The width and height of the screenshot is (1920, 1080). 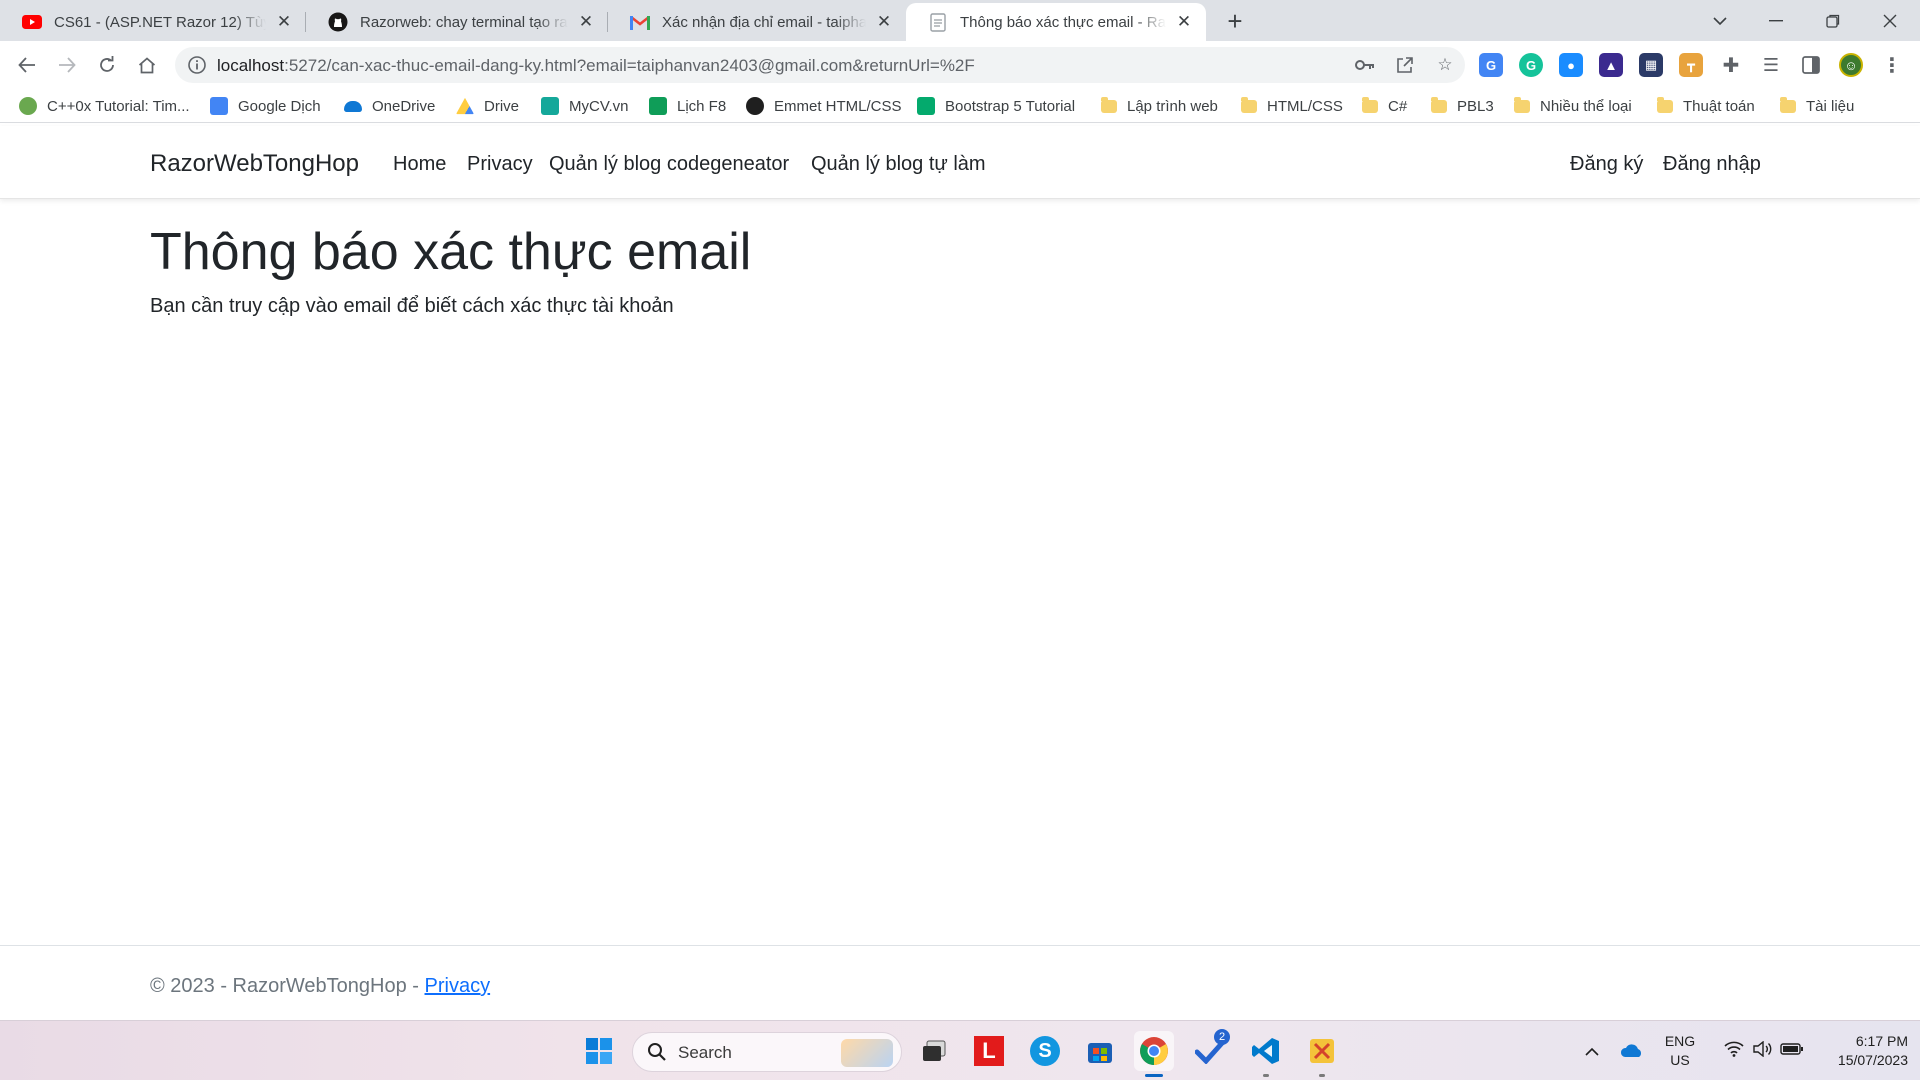 I want to click on footer-copyright: © 2023 - RazorWebTongHop -, so click(x=287, y=986).